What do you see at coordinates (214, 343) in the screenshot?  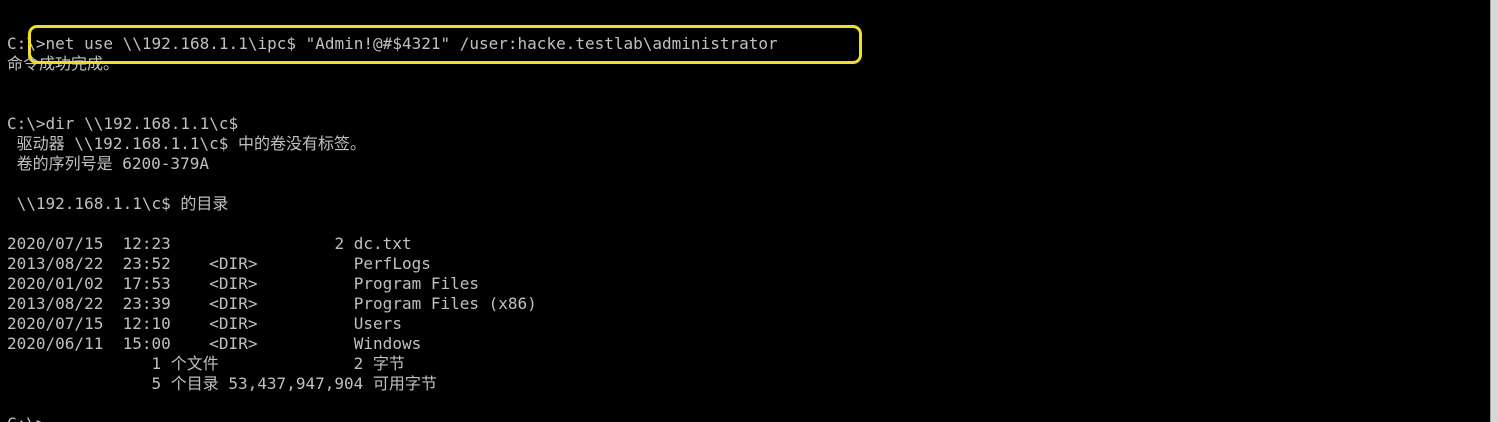 I see `dir-entry: 2020/06/11 15:00 <DIR> Windows` at bounding box center [214, 343].